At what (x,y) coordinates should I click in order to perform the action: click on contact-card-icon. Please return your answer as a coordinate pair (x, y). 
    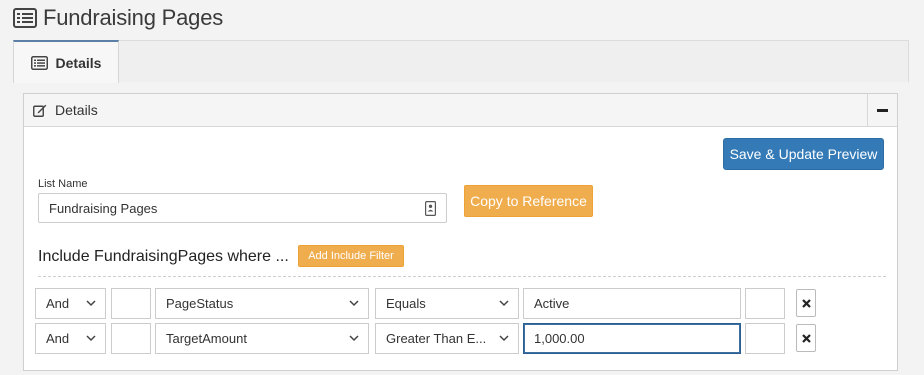
    Looking at the image, I should click on (430, 208).